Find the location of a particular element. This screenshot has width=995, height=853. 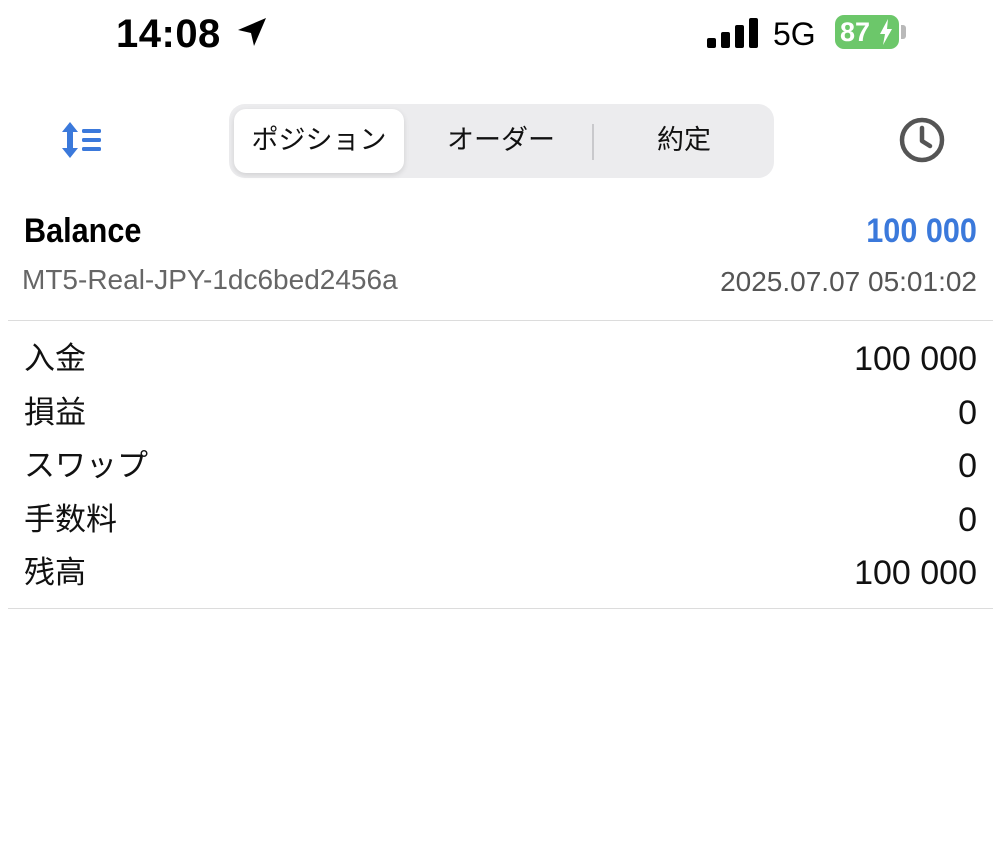

balance-row-value: 100 000 is located at coordinates (915, 573).